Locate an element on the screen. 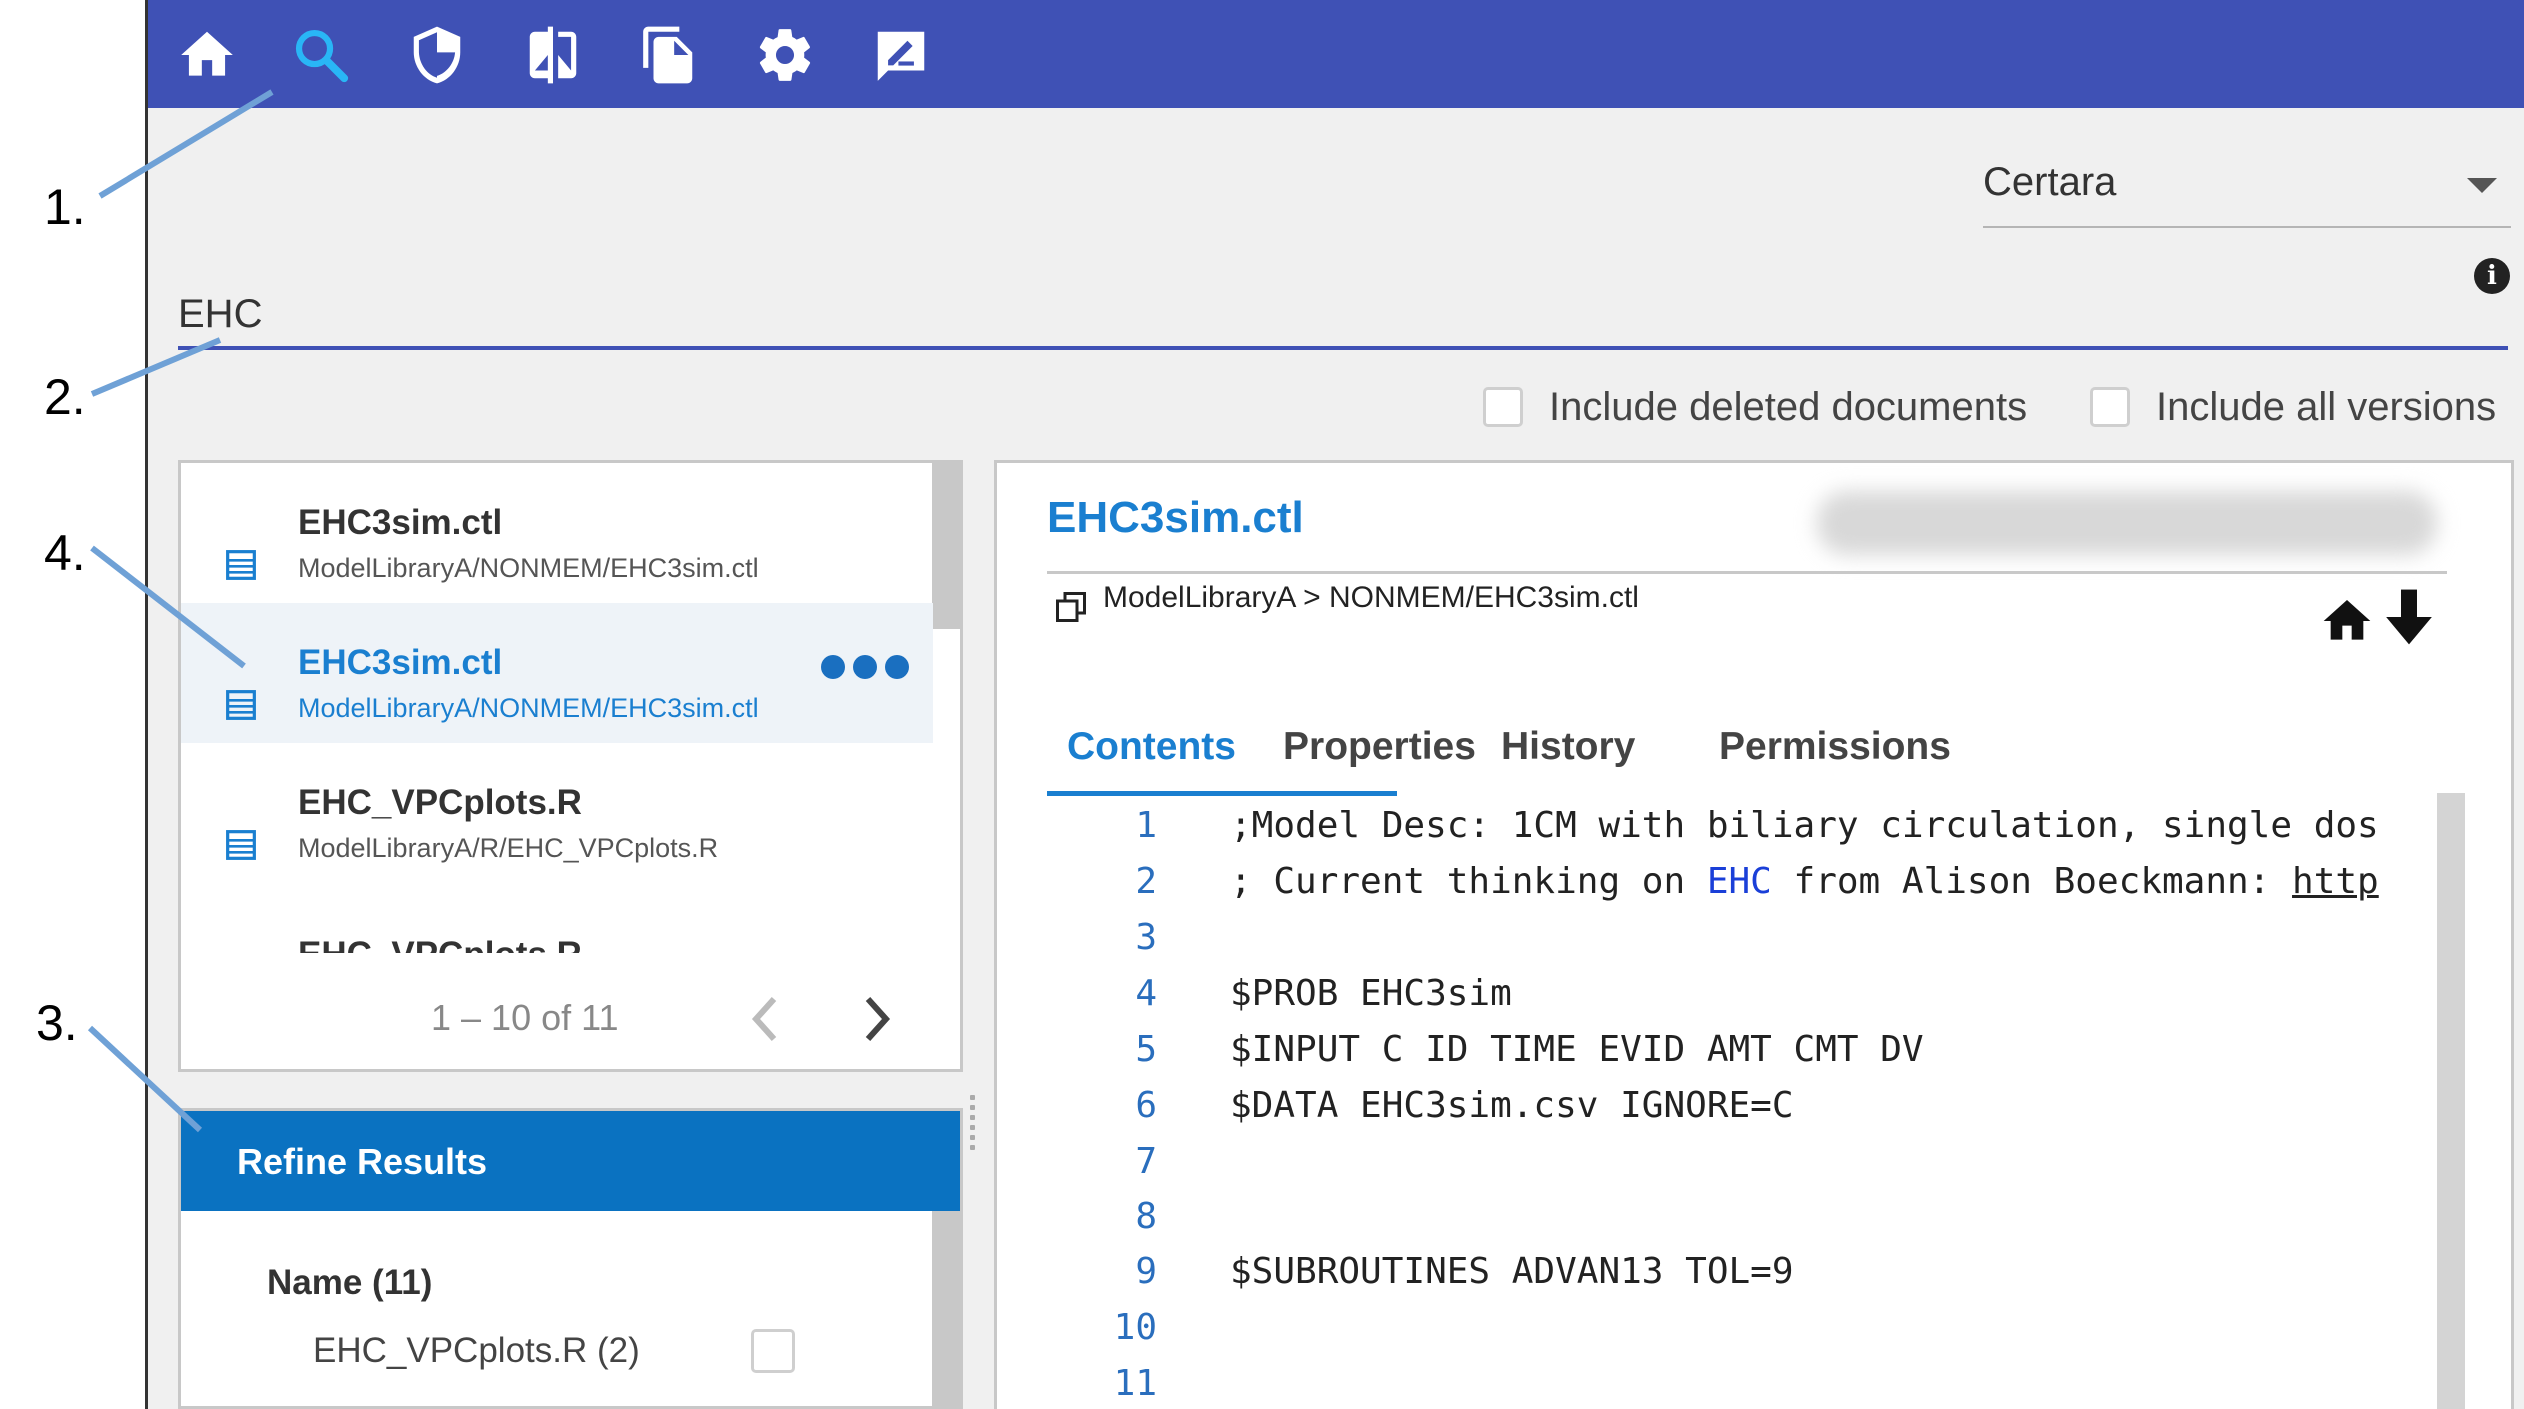 The height and width of the screenshot is (1409, 2524). refine-results-title: Refine Results is located at coordinates (362, 1161).